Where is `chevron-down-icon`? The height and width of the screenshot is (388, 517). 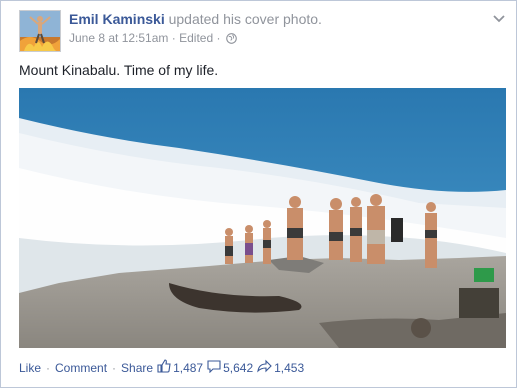
chevron-down-icon is located at coordinates (499, 17).